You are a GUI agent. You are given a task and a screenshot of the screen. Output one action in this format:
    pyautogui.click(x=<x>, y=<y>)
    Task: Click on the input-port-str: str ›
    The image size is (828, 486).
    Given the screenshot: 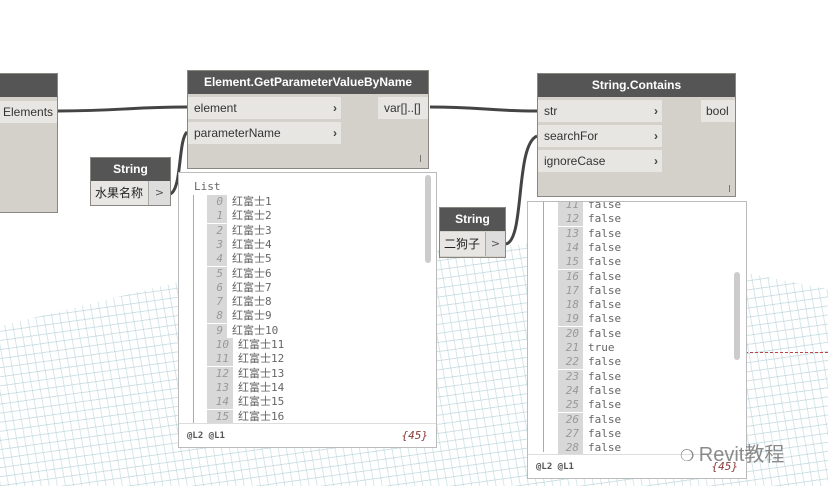 What is the action you would take?
    pyautogui.click(x=600, y=111)
    